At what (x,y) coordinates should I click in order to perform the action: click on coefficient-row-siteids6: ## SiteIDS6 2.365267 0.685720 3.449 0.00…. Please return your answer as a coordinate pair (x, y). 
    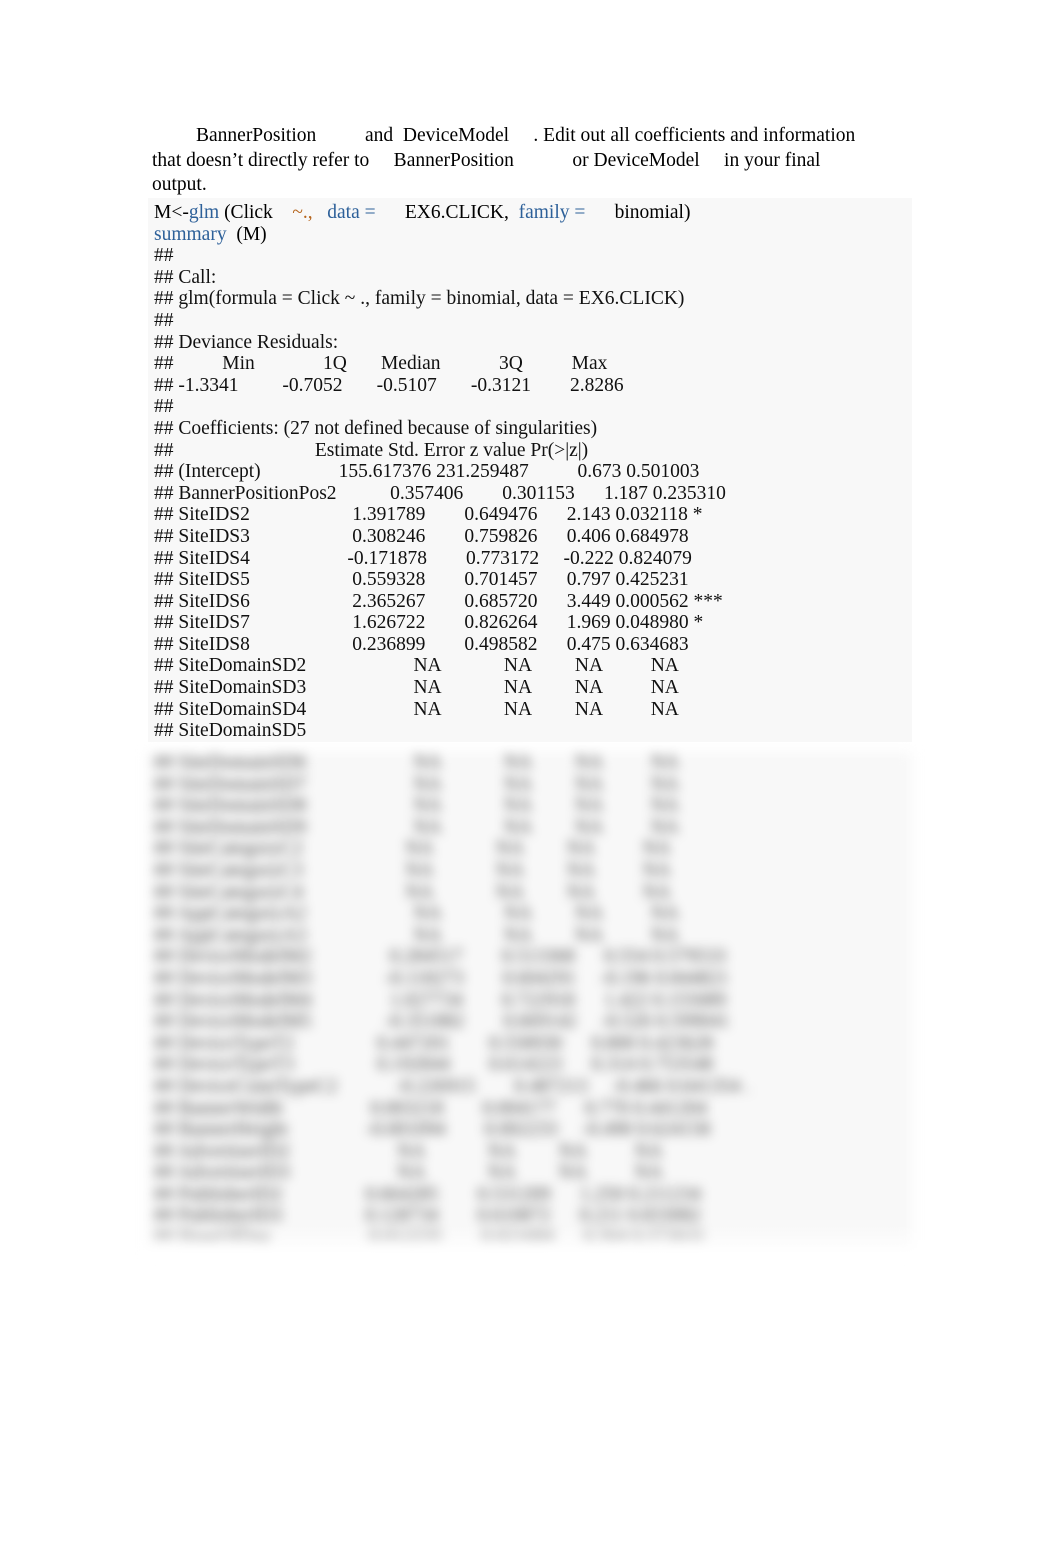
    Looking at the image, I should click on (438, 601).